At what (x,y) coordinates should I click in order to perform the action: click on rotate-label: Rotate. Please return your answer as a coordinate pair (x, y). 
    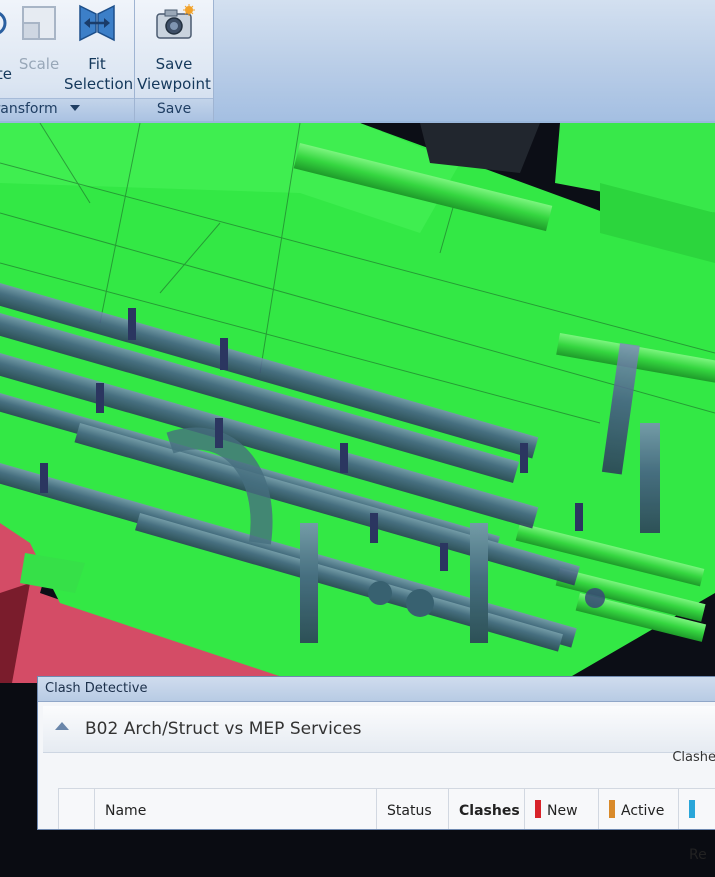
    Looking at the image, I should click on (6, 74).